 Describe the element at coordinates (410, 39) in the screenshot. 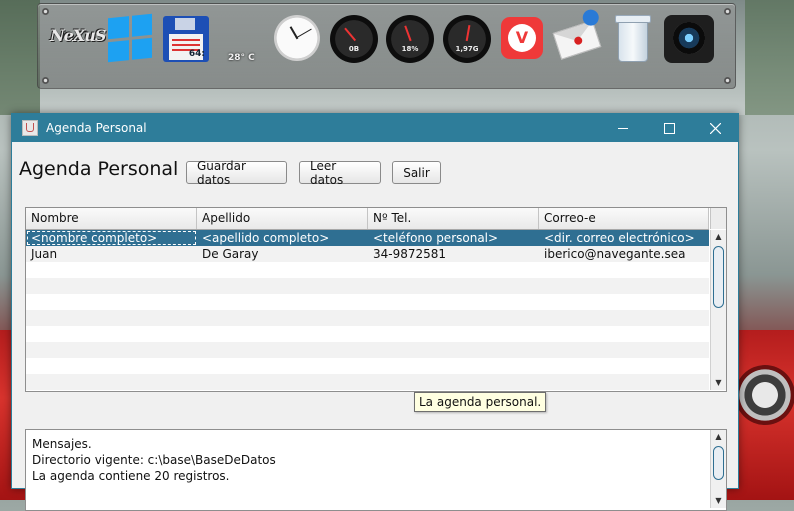

I see `cpu-gauge-icon: 18%` at that location.